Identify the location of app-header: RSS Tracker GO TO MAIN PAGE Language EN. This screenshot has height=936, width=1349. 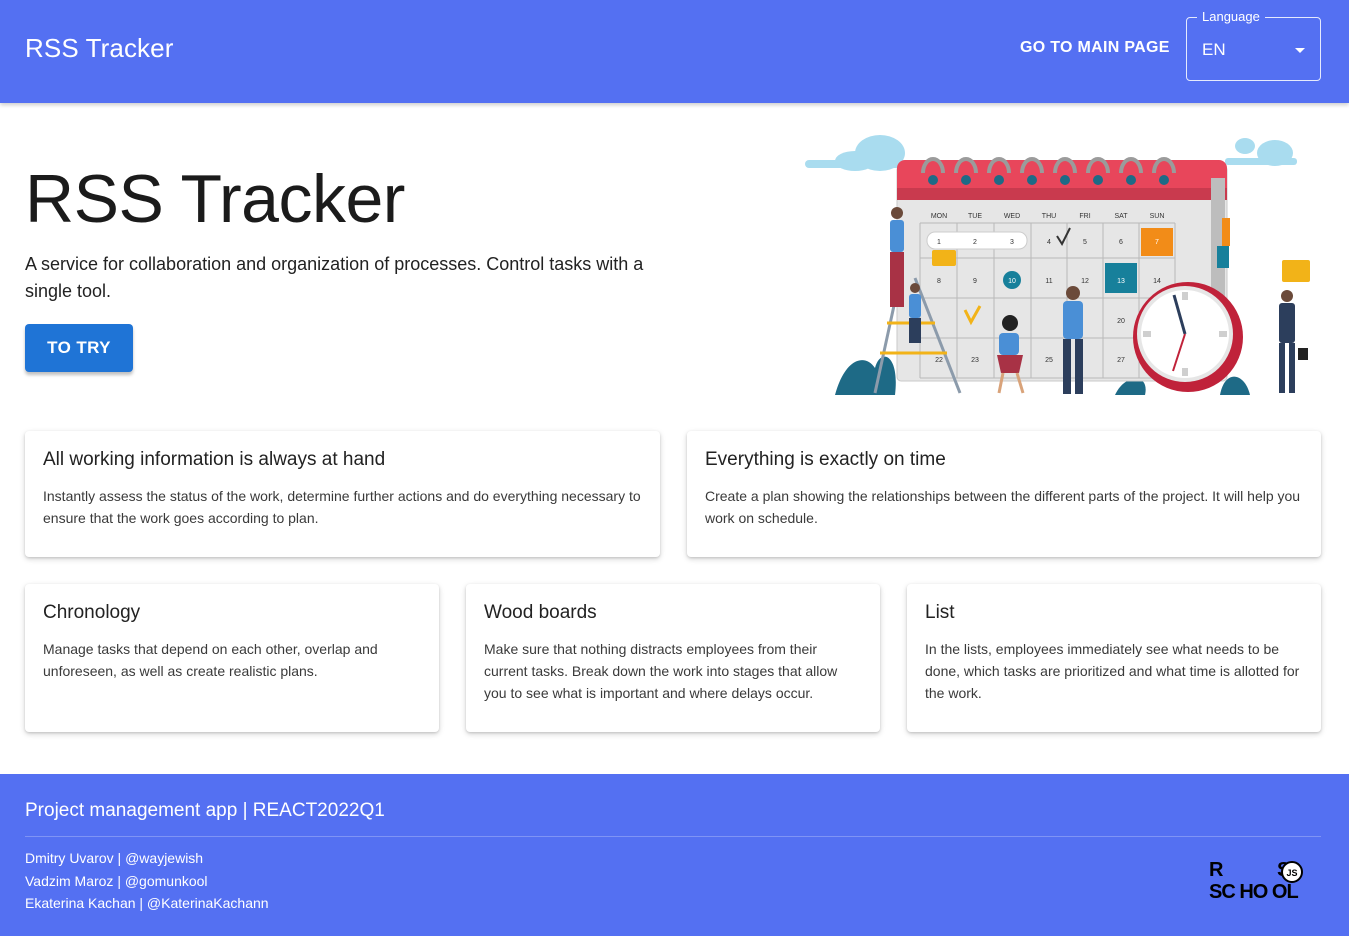
(674, 51).